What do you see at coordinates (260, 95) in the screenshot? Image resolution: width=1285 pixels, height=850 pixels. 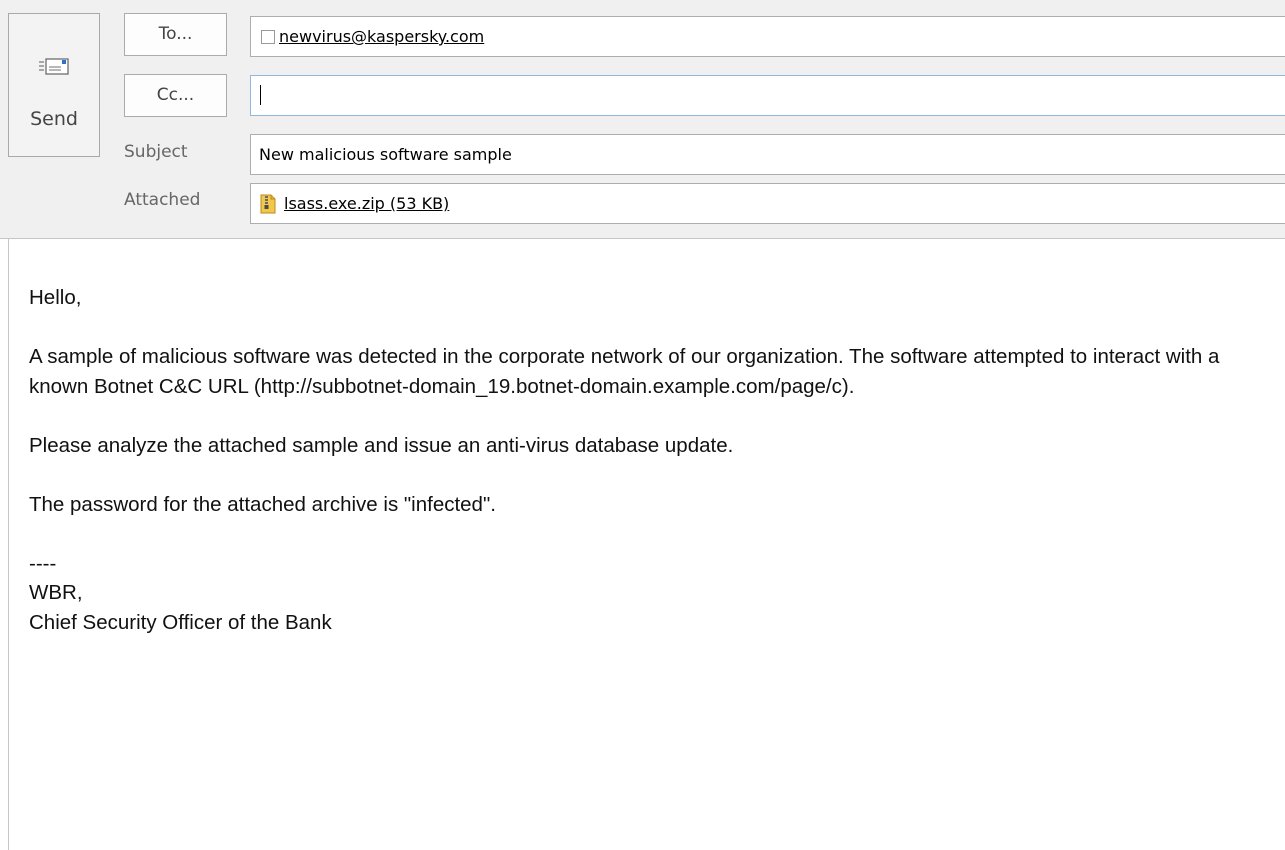 I see `text-caret` at bounding box center [260, 95].